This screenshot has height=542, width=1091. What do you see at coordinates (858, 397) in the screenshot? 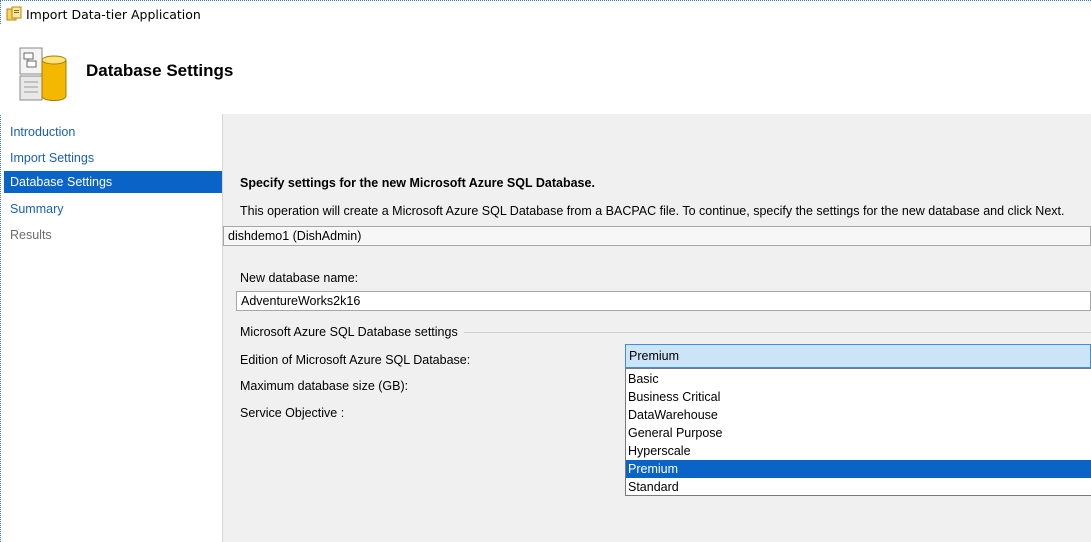
I see `edition-option-business-critical: Business Critical` at bounding box center [858, 397].